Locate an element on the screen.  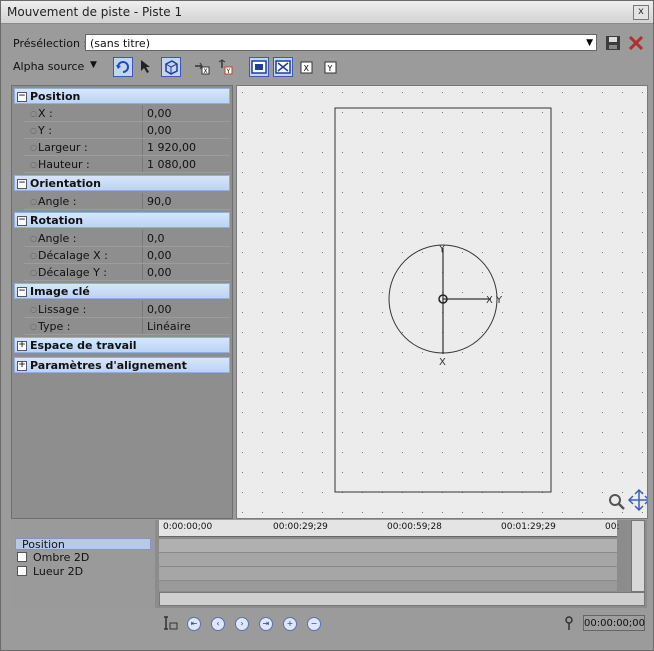
edit-in-object-space-tool is located at coordinates (259, 67).